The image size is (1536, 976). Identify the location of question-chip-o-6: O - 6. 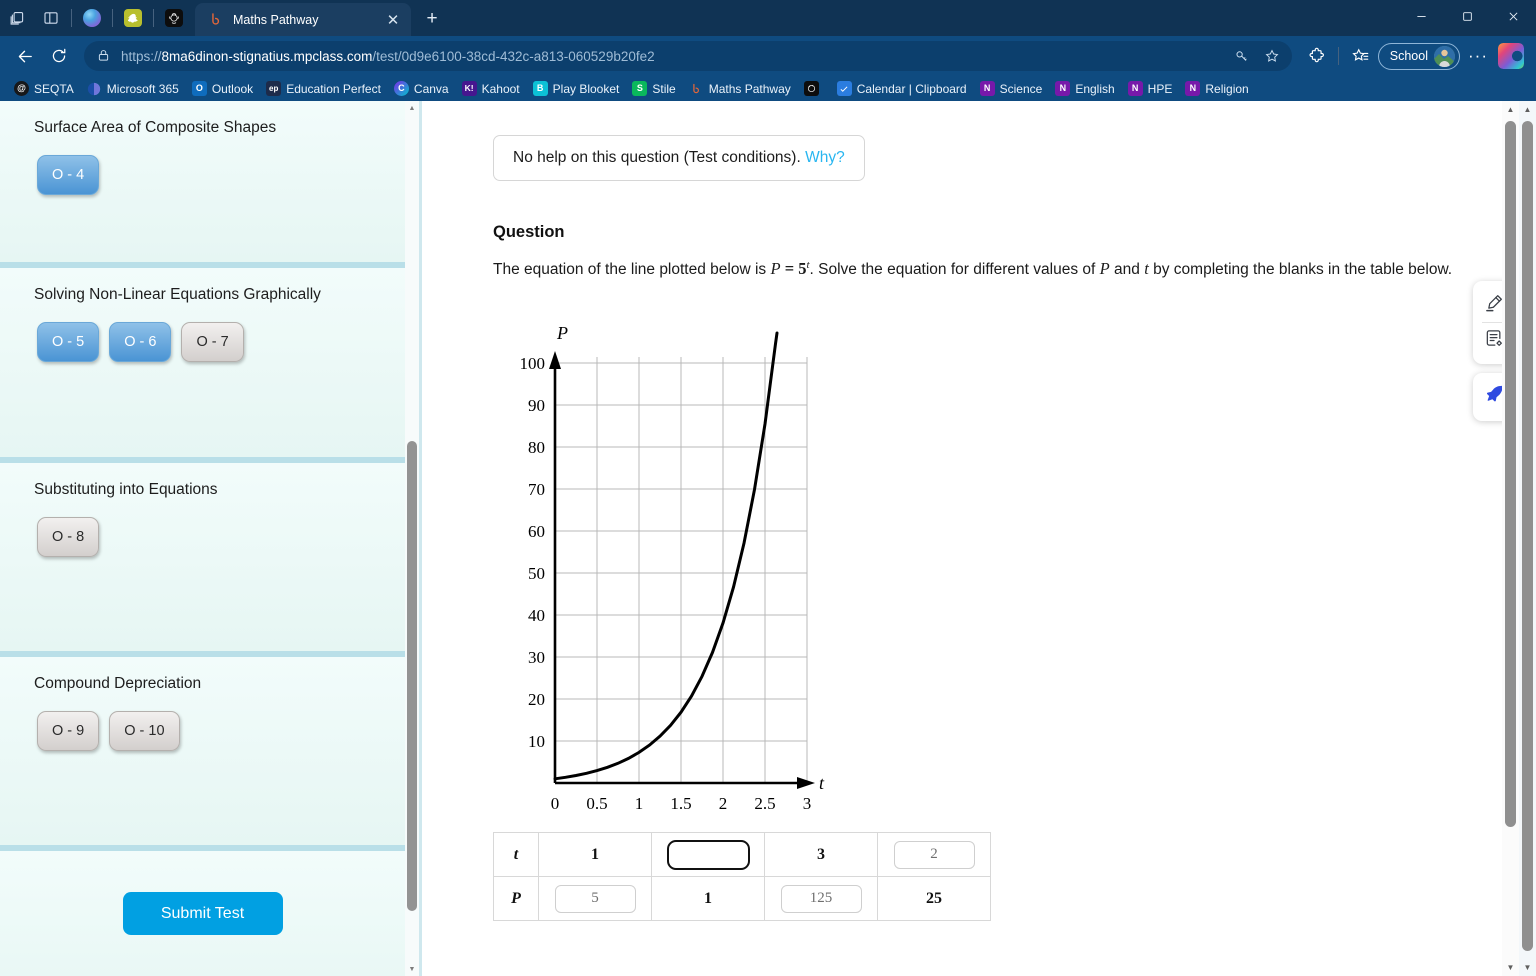
(140, 342).